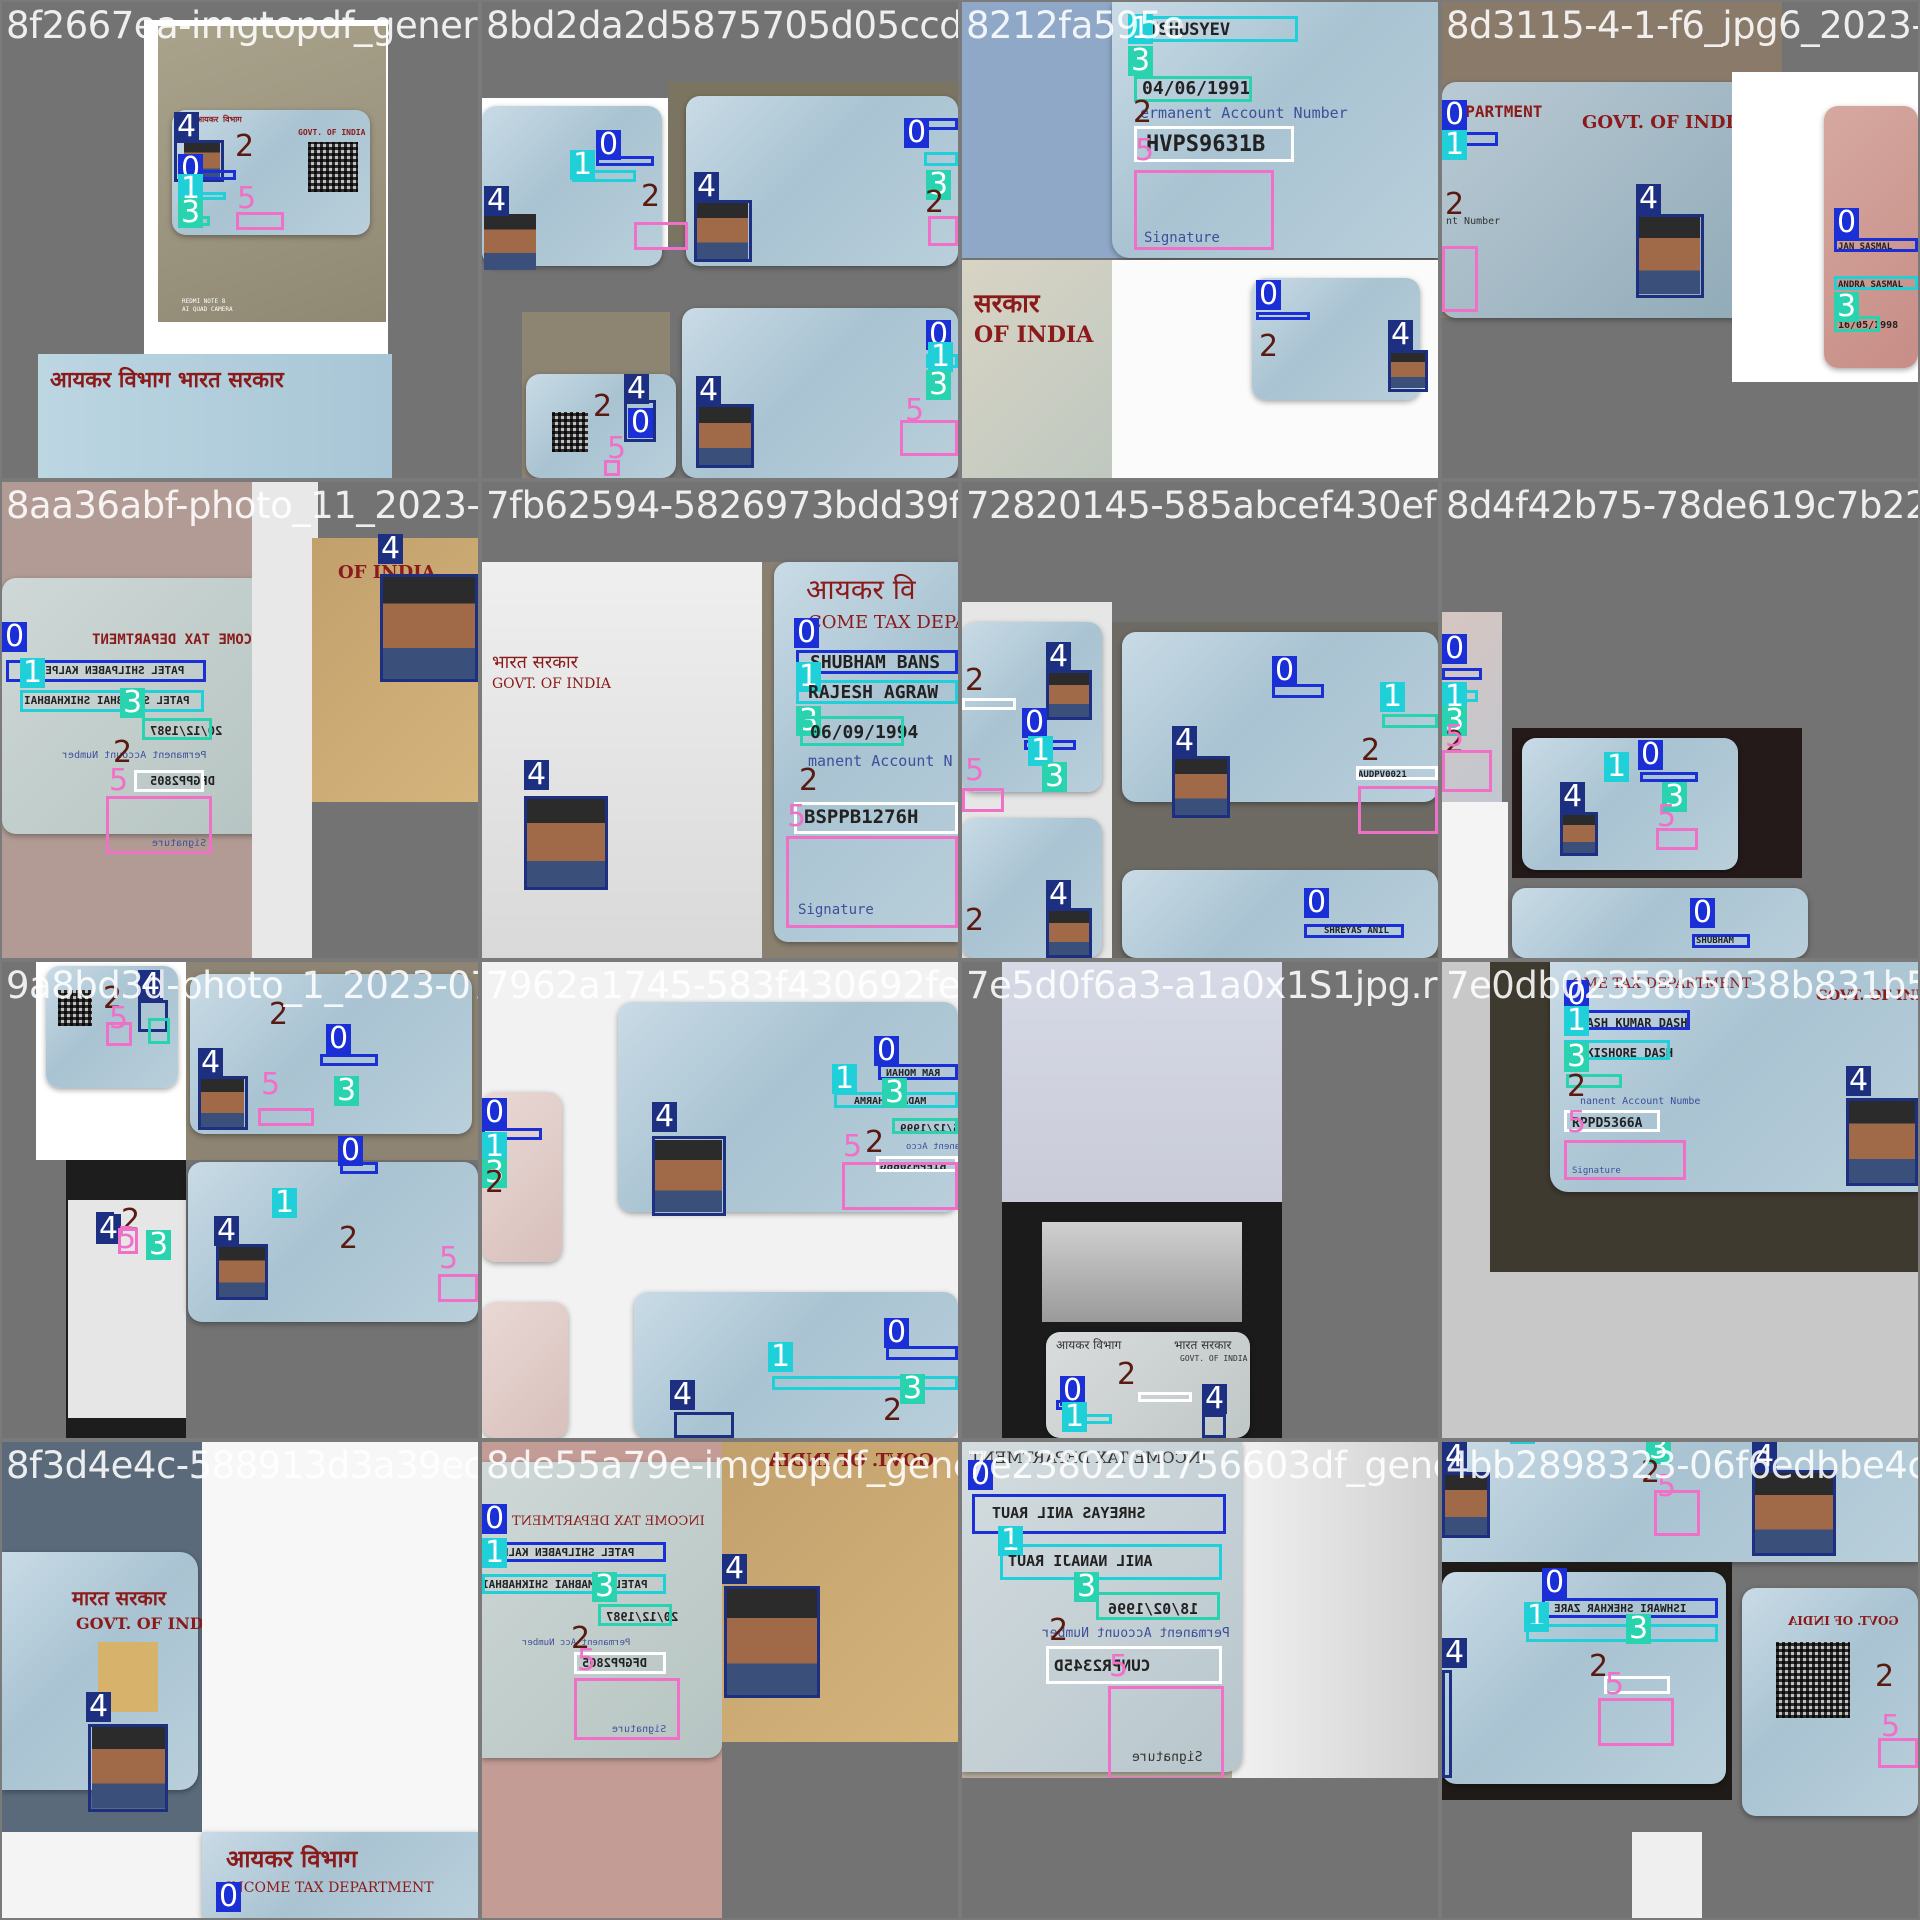  Describe the element at coordinates (333, 167) in the screenshot. I see `qr-code` at that location.